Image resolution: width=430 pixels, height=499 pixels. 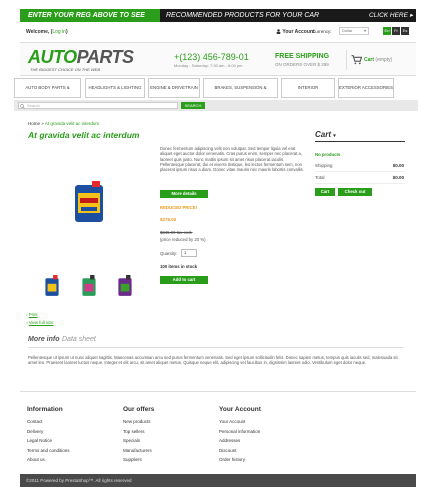 What do you see at coordinates (302, 56) in the screenshot?
I see `free-shipping-title: FREE SHIPPING` at bounding box center [302, 56].